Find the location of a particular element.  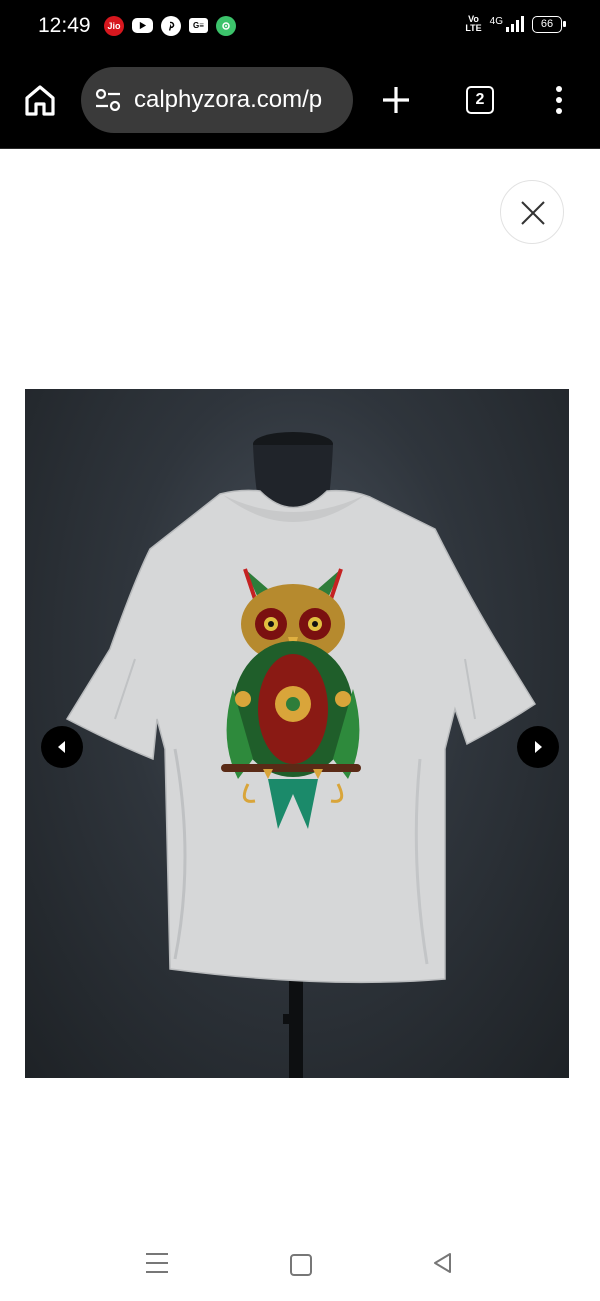

chrome-icon is located at coordinates (226, 26).